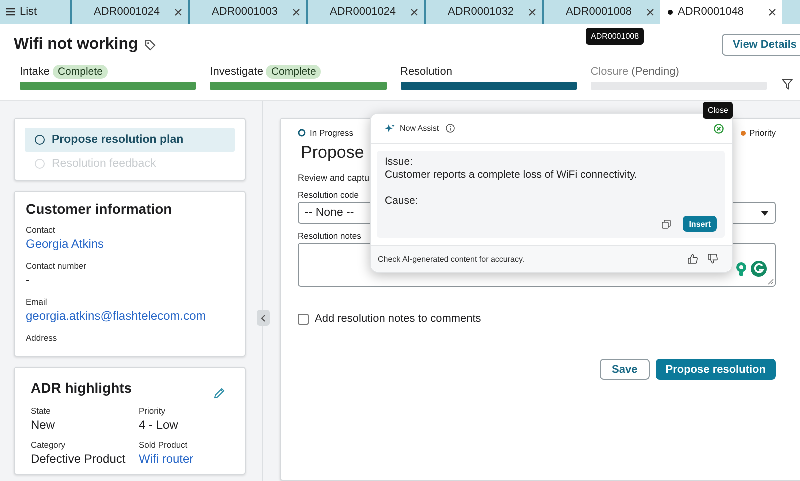 This screenshot has height=481, width=800. Describe the element at coordinates (43, 425) in the screenshot. I see `field-value: New` at that location.